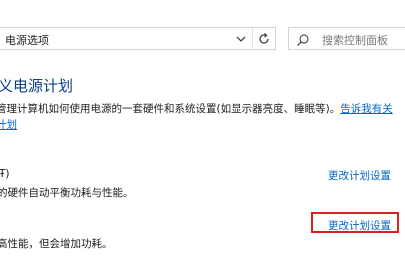  Describe the element at coordinates (264, 39) in the screenshot. I see `refresh-icon` at that location.